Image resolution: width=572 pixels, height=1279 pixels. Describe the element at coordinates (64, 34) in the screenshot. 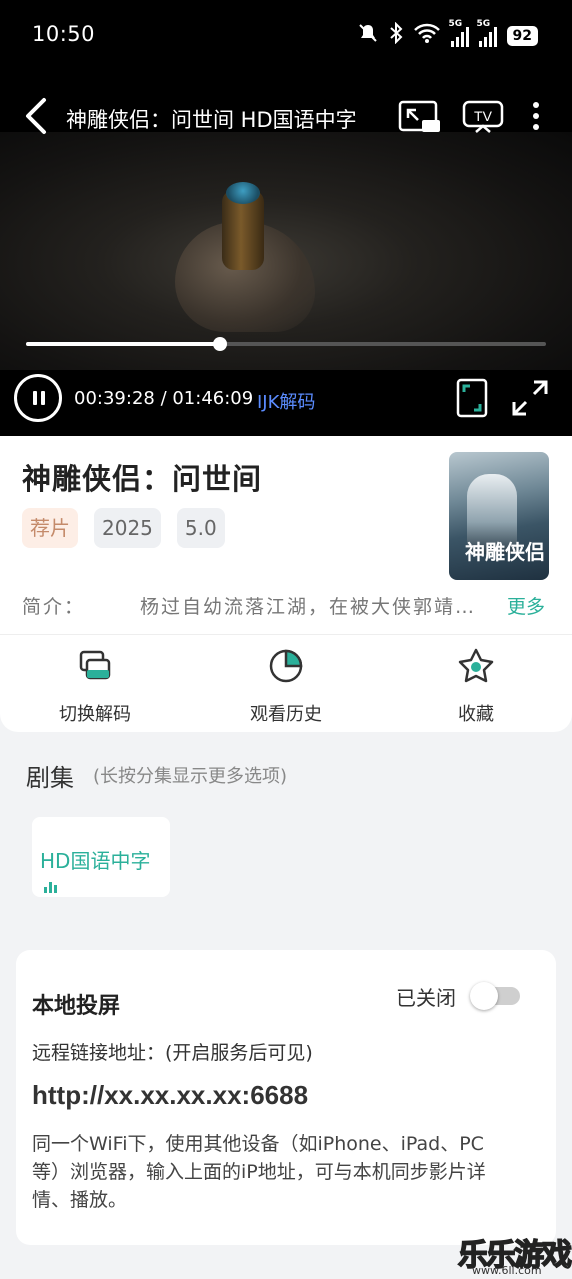

I see `status-time: 10:50` at that location.